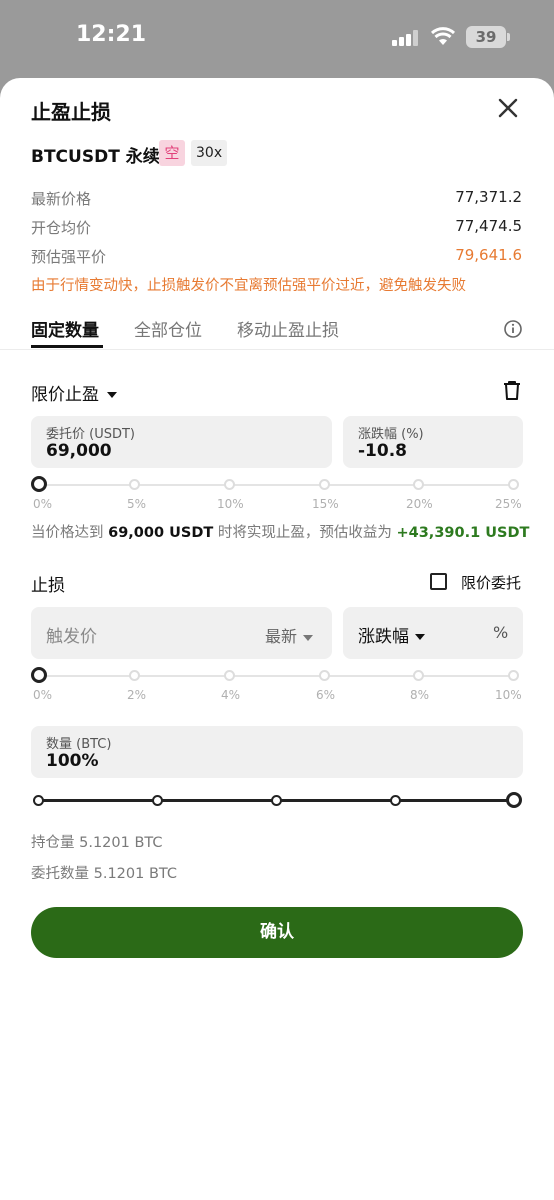  What do you see at coordinates (382, 451) in the screenshot?
I see `tp-pct-value: -10.8` at bounding box center [382, 451].